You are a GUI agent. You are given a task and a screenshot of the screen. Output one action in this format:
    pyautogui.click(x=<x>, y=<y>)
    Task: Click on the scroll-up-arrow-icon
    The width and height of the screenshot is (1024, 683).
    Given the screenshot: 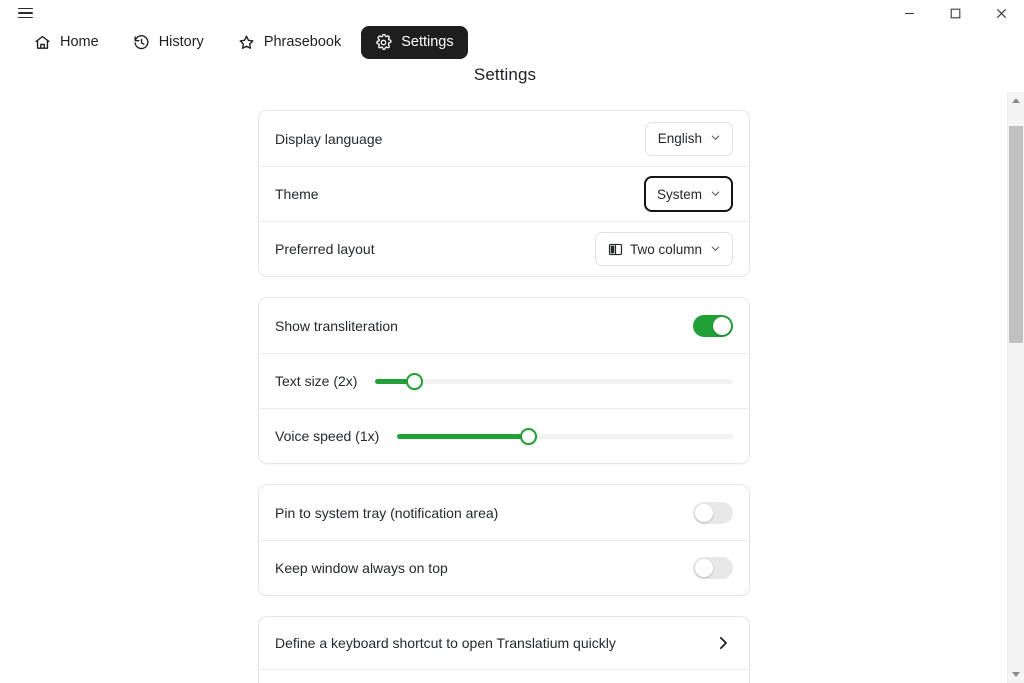 What is the action you would take?
    pyautogui.click(x=1016, y=100)
    